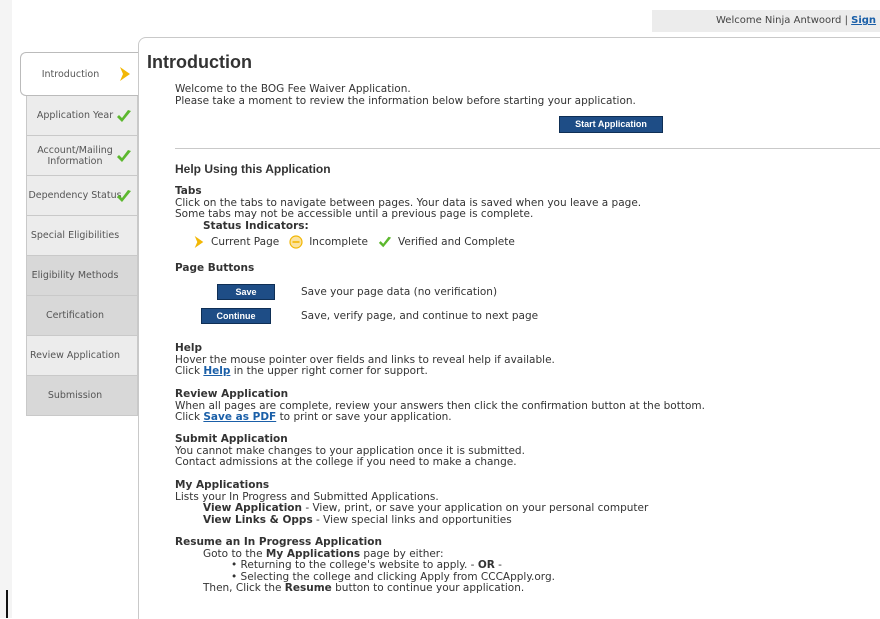 This screenshot has width=880, height=619. Describe the element at coordinates (70, 74) in the screenshot. I see `tab-label: Introduction` at that location.